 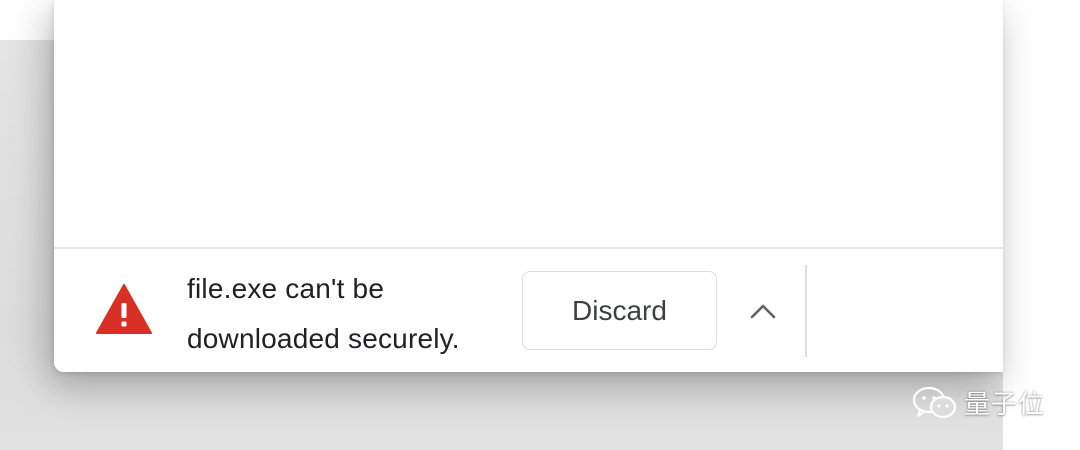 I want to click on wechat-icon, so click(x=934, y=402).